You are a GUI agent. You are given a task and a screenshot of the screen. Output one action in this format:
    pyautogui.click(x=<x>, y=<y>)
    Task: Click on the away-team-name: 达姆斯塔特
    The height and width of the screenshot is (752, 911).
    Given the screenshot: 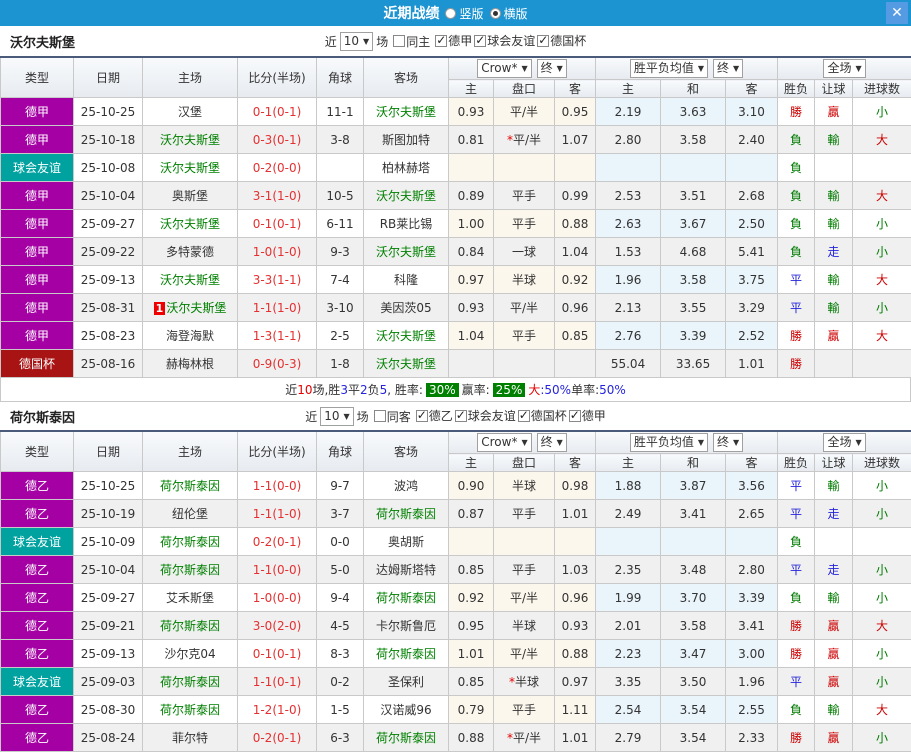 What is the action you would take?
    pyautogui.click(x=406, y=570)
    